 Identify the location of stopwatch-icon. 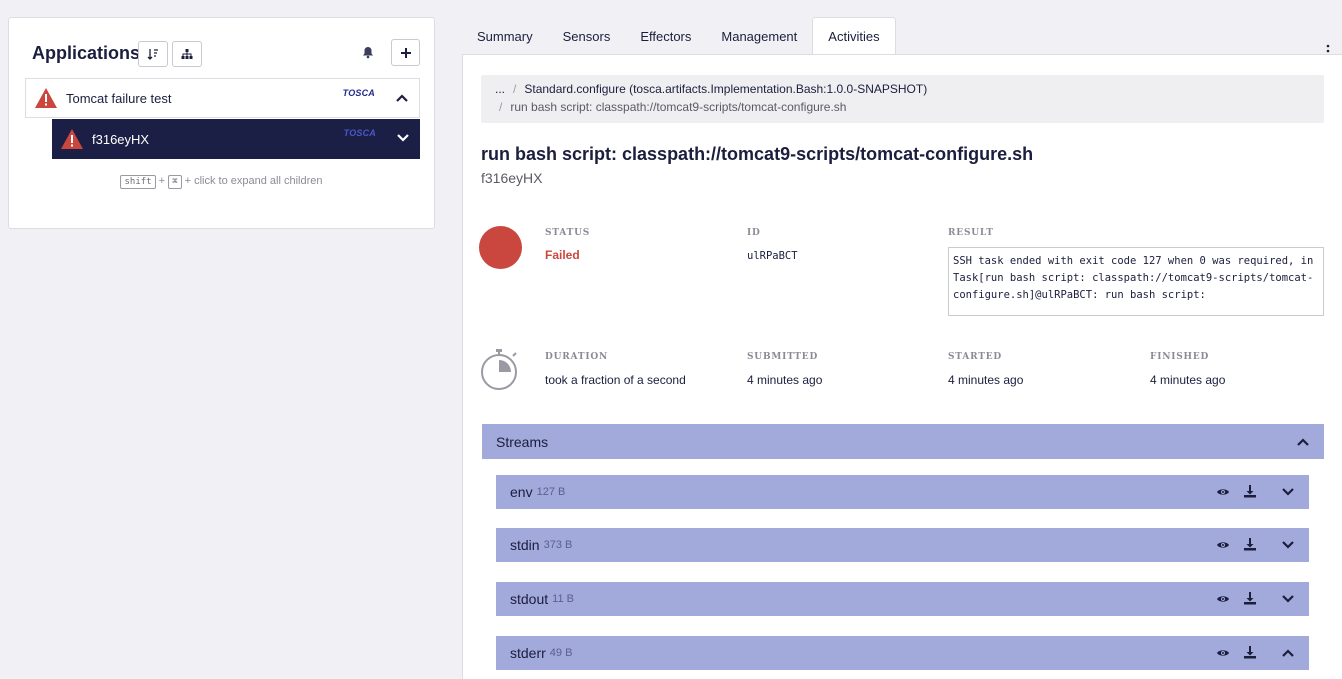
(499, 369).